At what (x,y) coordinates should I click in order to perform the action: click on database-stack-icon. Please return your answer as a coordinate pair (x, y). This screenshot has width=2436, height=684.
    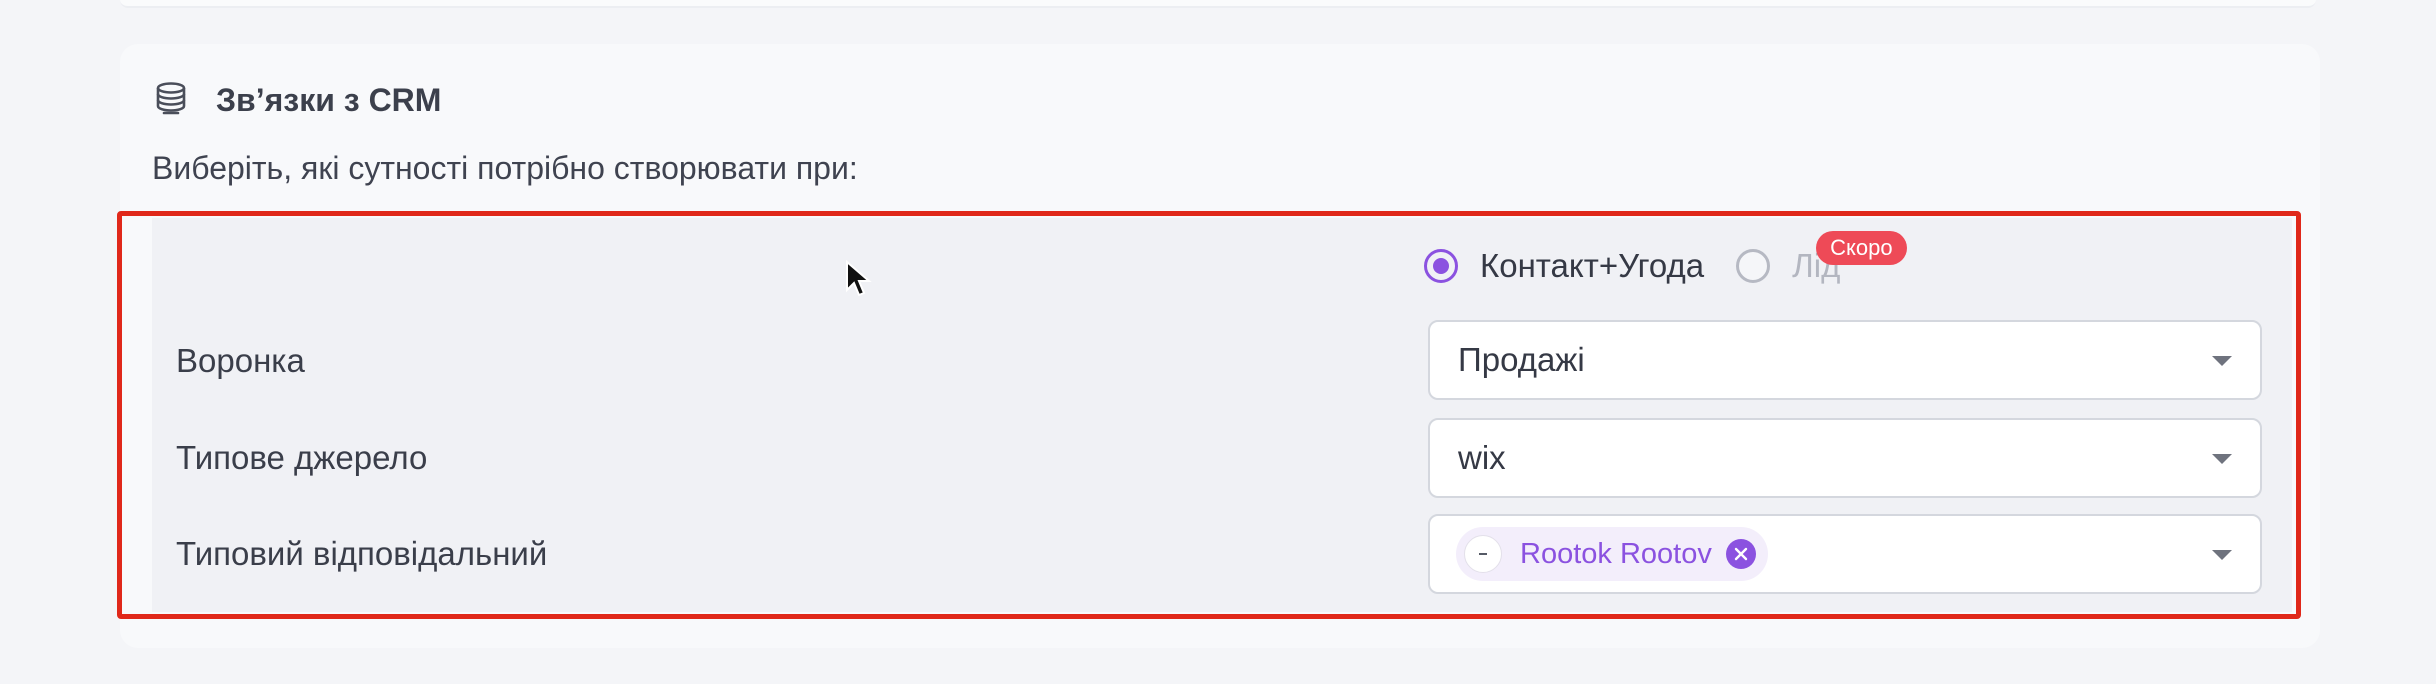
    Looking at the image, I should click on (171, 98).